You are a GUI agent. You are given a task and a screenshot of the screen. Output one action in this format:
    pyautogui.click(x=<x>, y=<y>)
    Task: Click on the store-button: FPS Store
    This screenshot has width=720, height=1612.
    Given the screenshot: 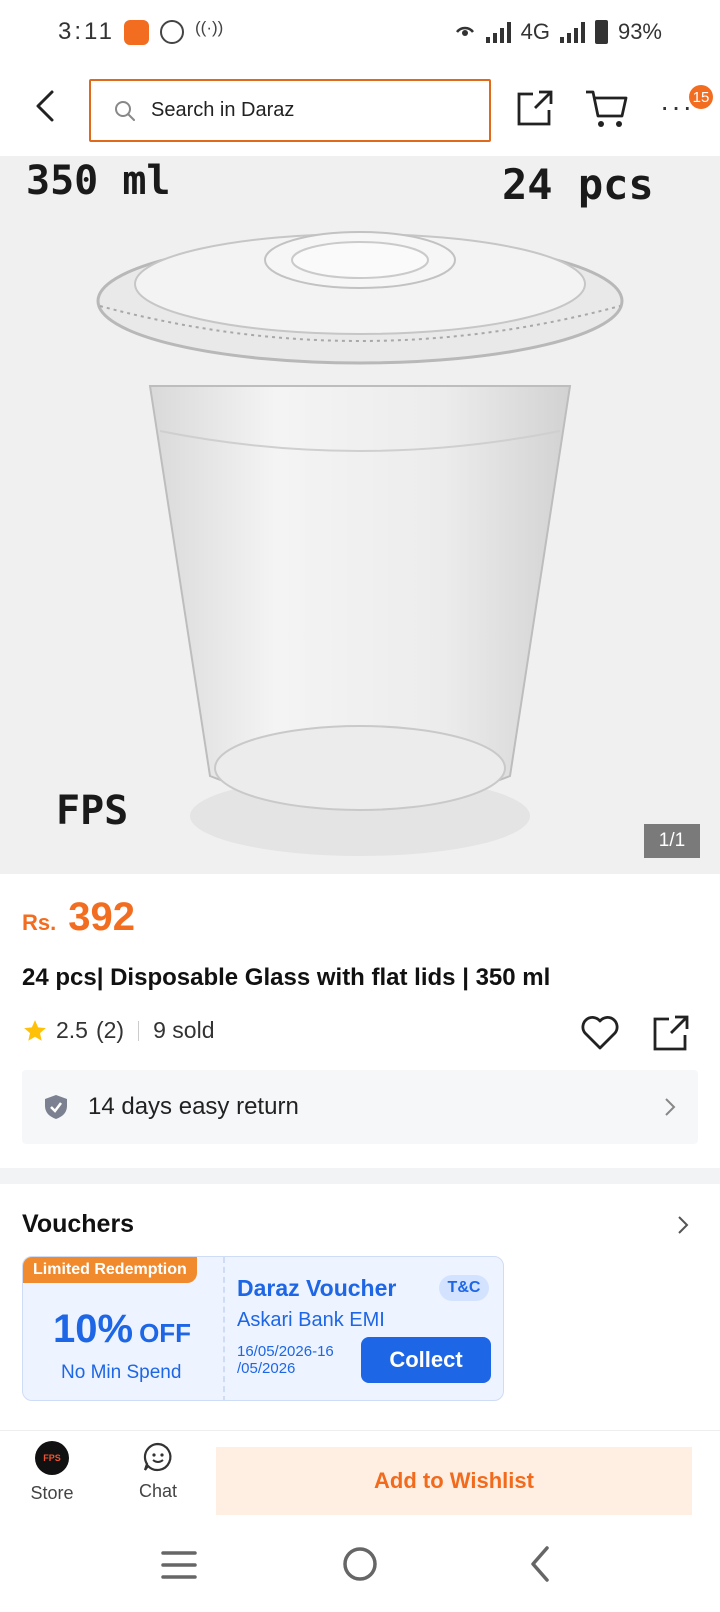 What is the action you would take?
    pyautogui.click(x=52, y=1472)
    